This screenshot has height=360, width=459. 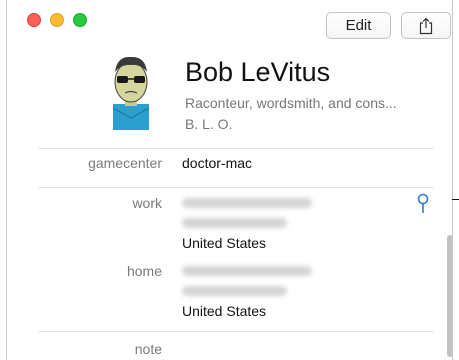 What do you see at coordinates (234, 223) in the screenshot?
I see `work-address-line-2-redacted` at bounding box center [234, 223].